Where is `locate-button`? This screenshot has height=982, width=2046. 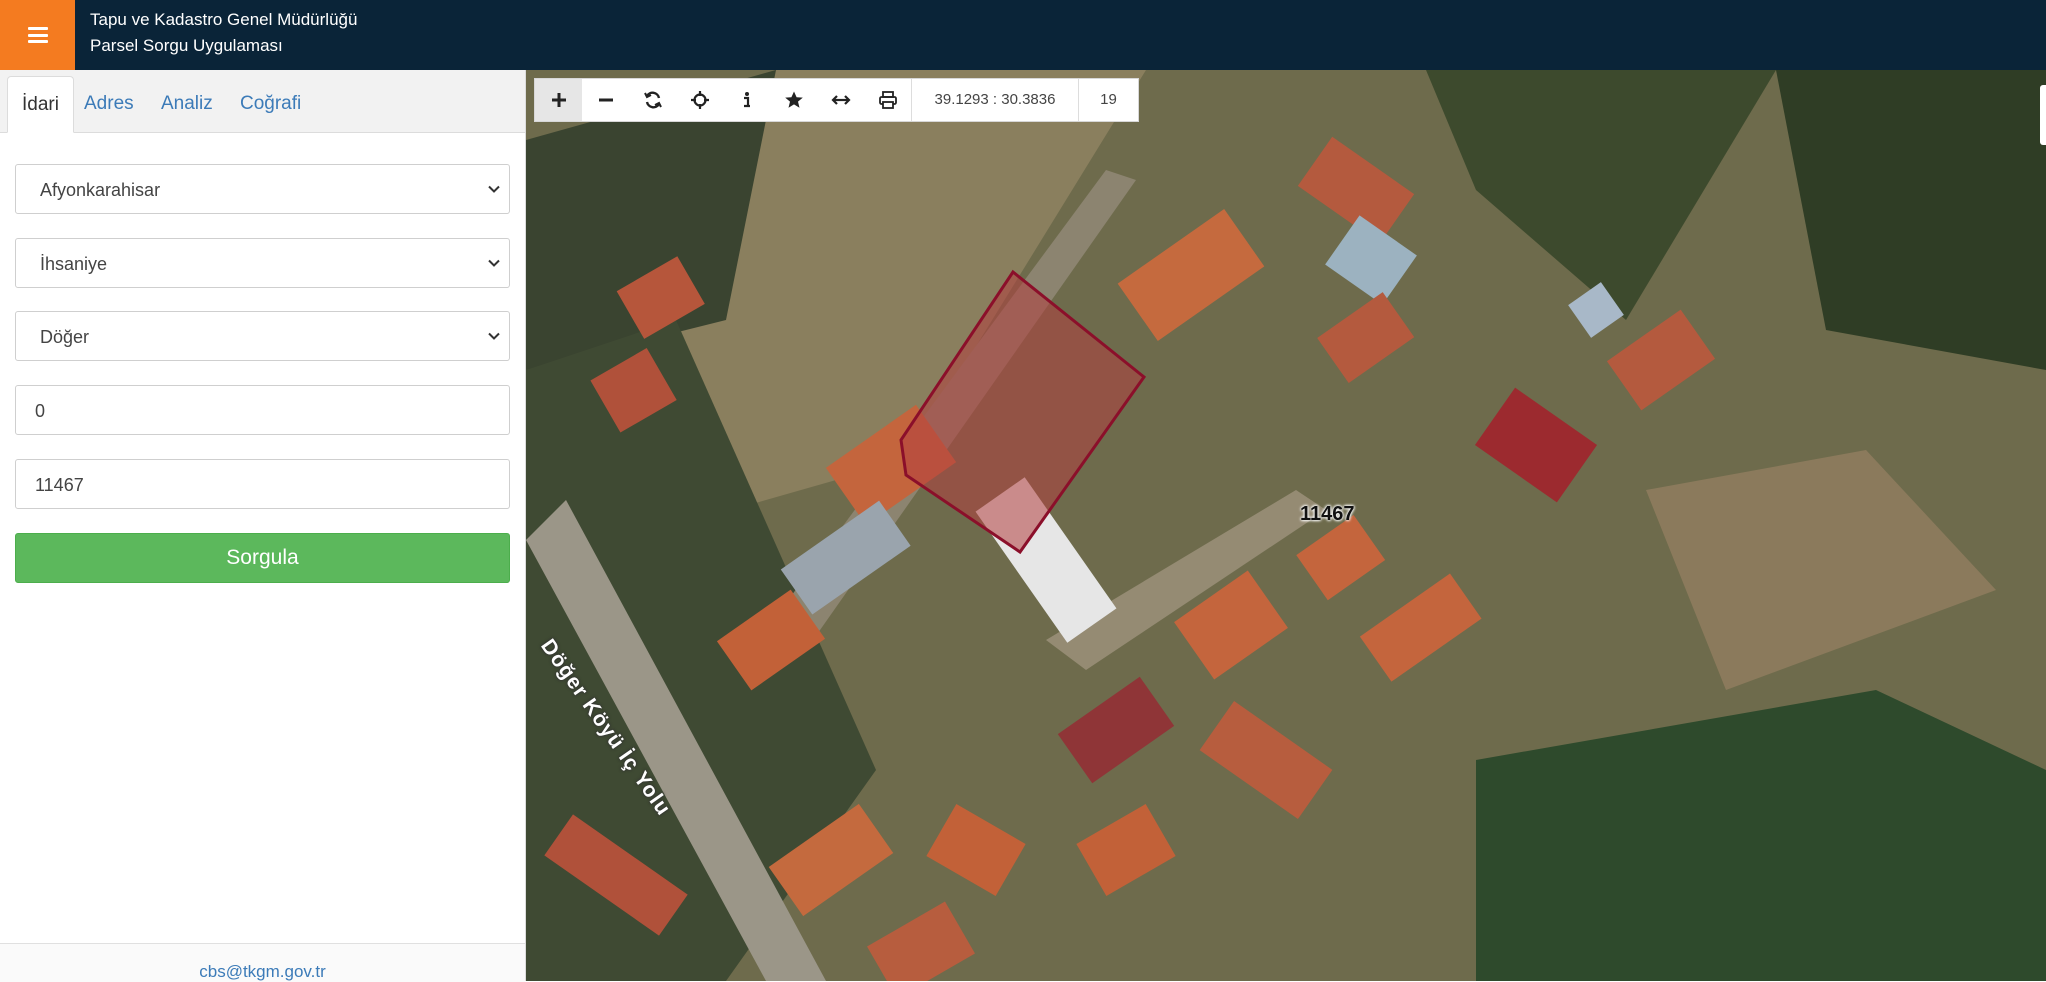 locate-button is located at coordinates (699, 100).